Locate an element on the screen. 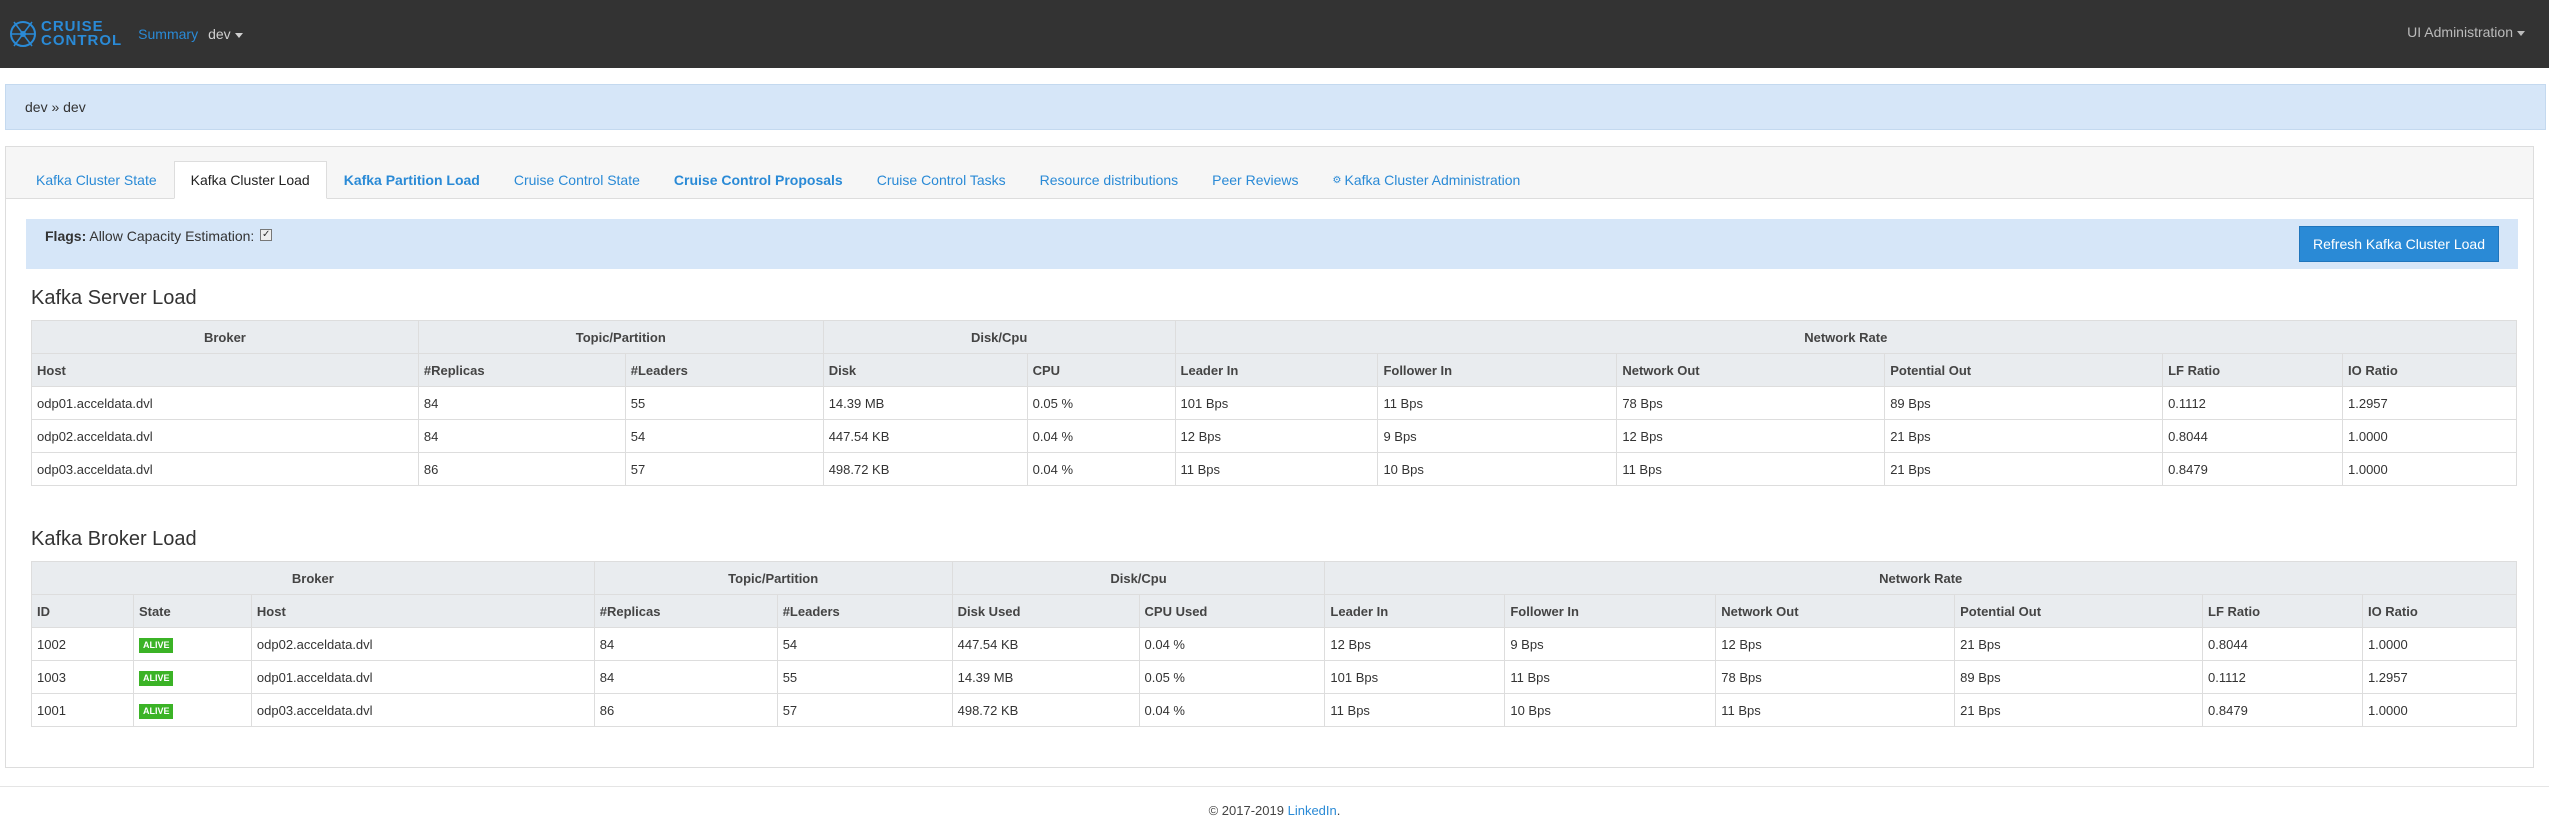 The width and height of the screenshot is (2549, 834). tab-peer-reviews: Peer Reviews is located at coordinates (1255, 180).